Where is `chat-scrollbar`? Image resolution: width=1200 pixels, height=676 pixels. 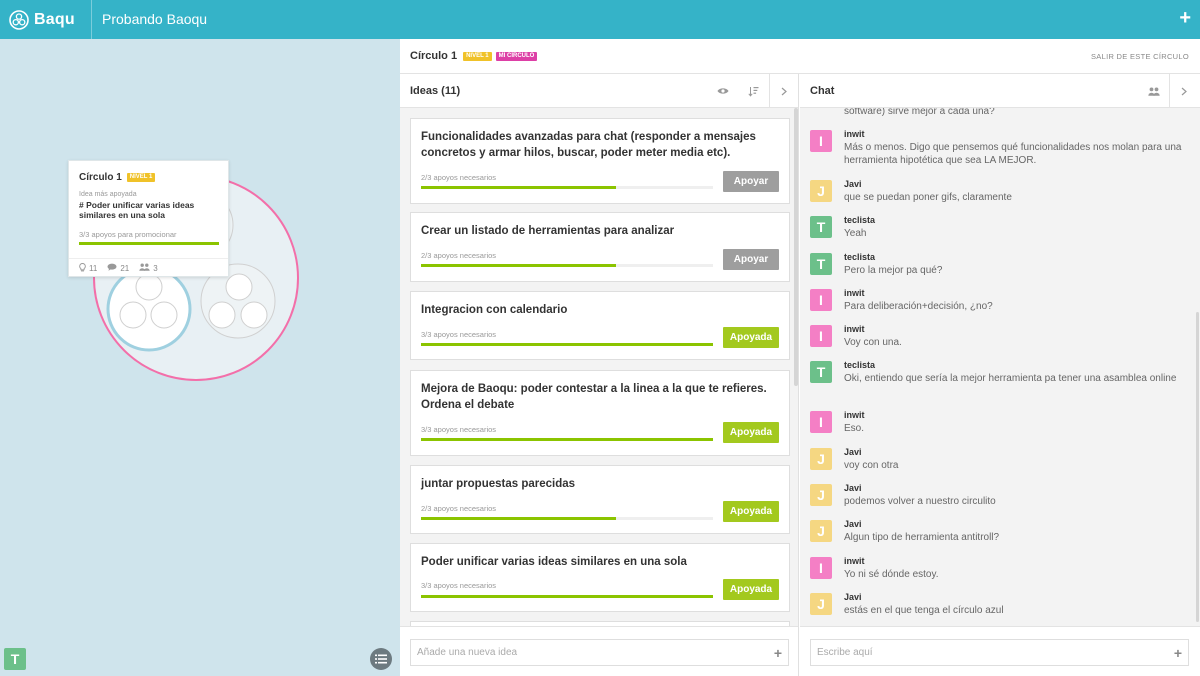
chat-scrollbar is located at coordinates (1197, 467).